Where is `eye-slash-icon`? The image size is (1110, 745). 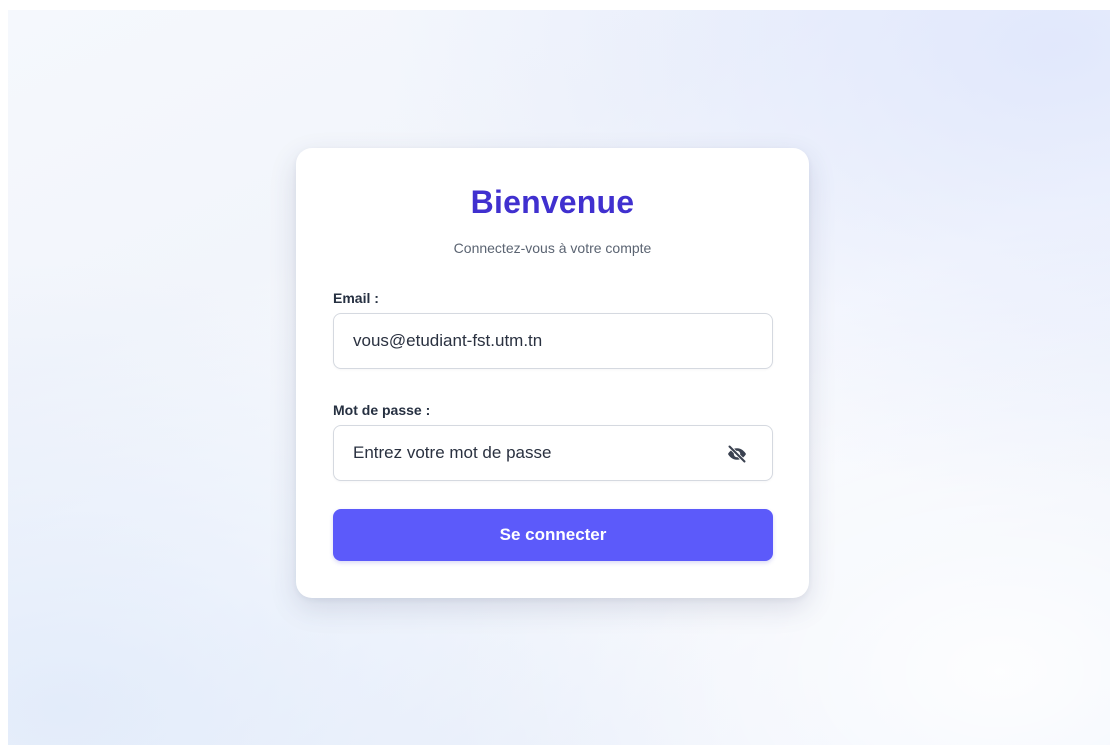 eye-slash-icon is located at coordinates (737, 454).